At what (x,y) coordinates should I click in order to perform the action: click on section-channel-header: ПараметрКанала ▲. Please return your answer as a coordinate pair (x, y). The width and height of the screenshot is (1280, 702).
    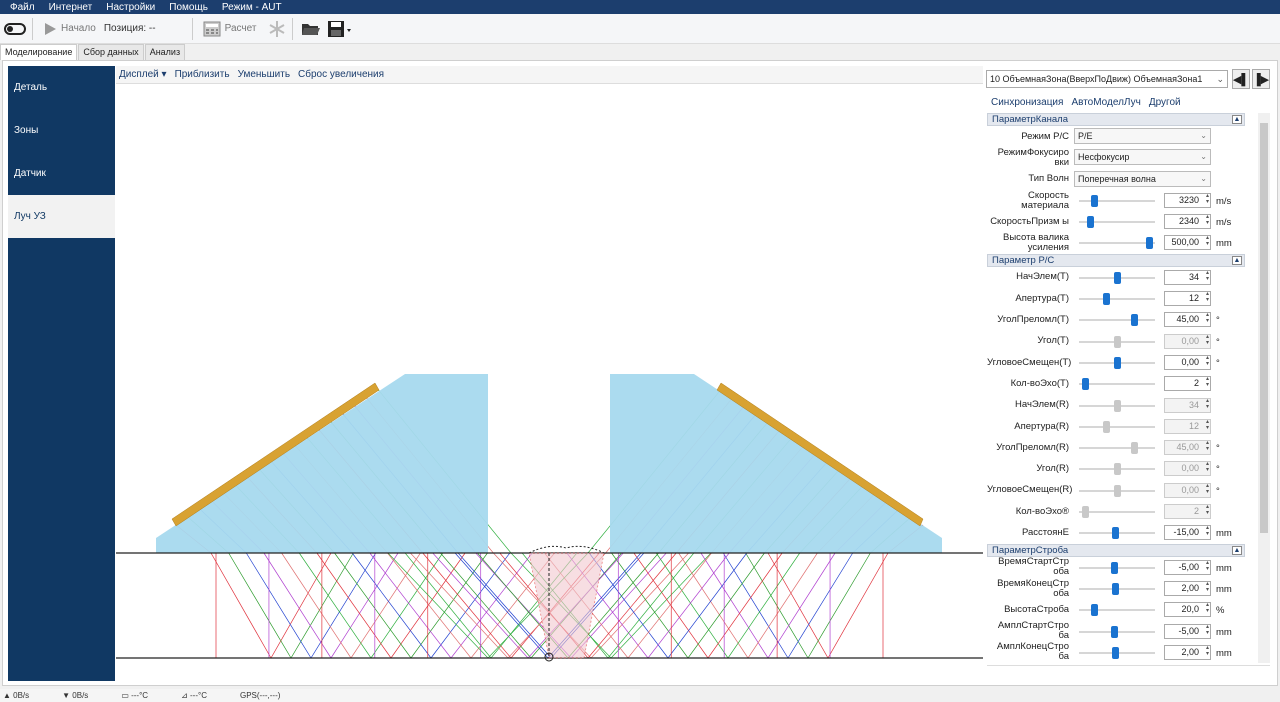
    Looking at the image, I should click on (1116, 119).